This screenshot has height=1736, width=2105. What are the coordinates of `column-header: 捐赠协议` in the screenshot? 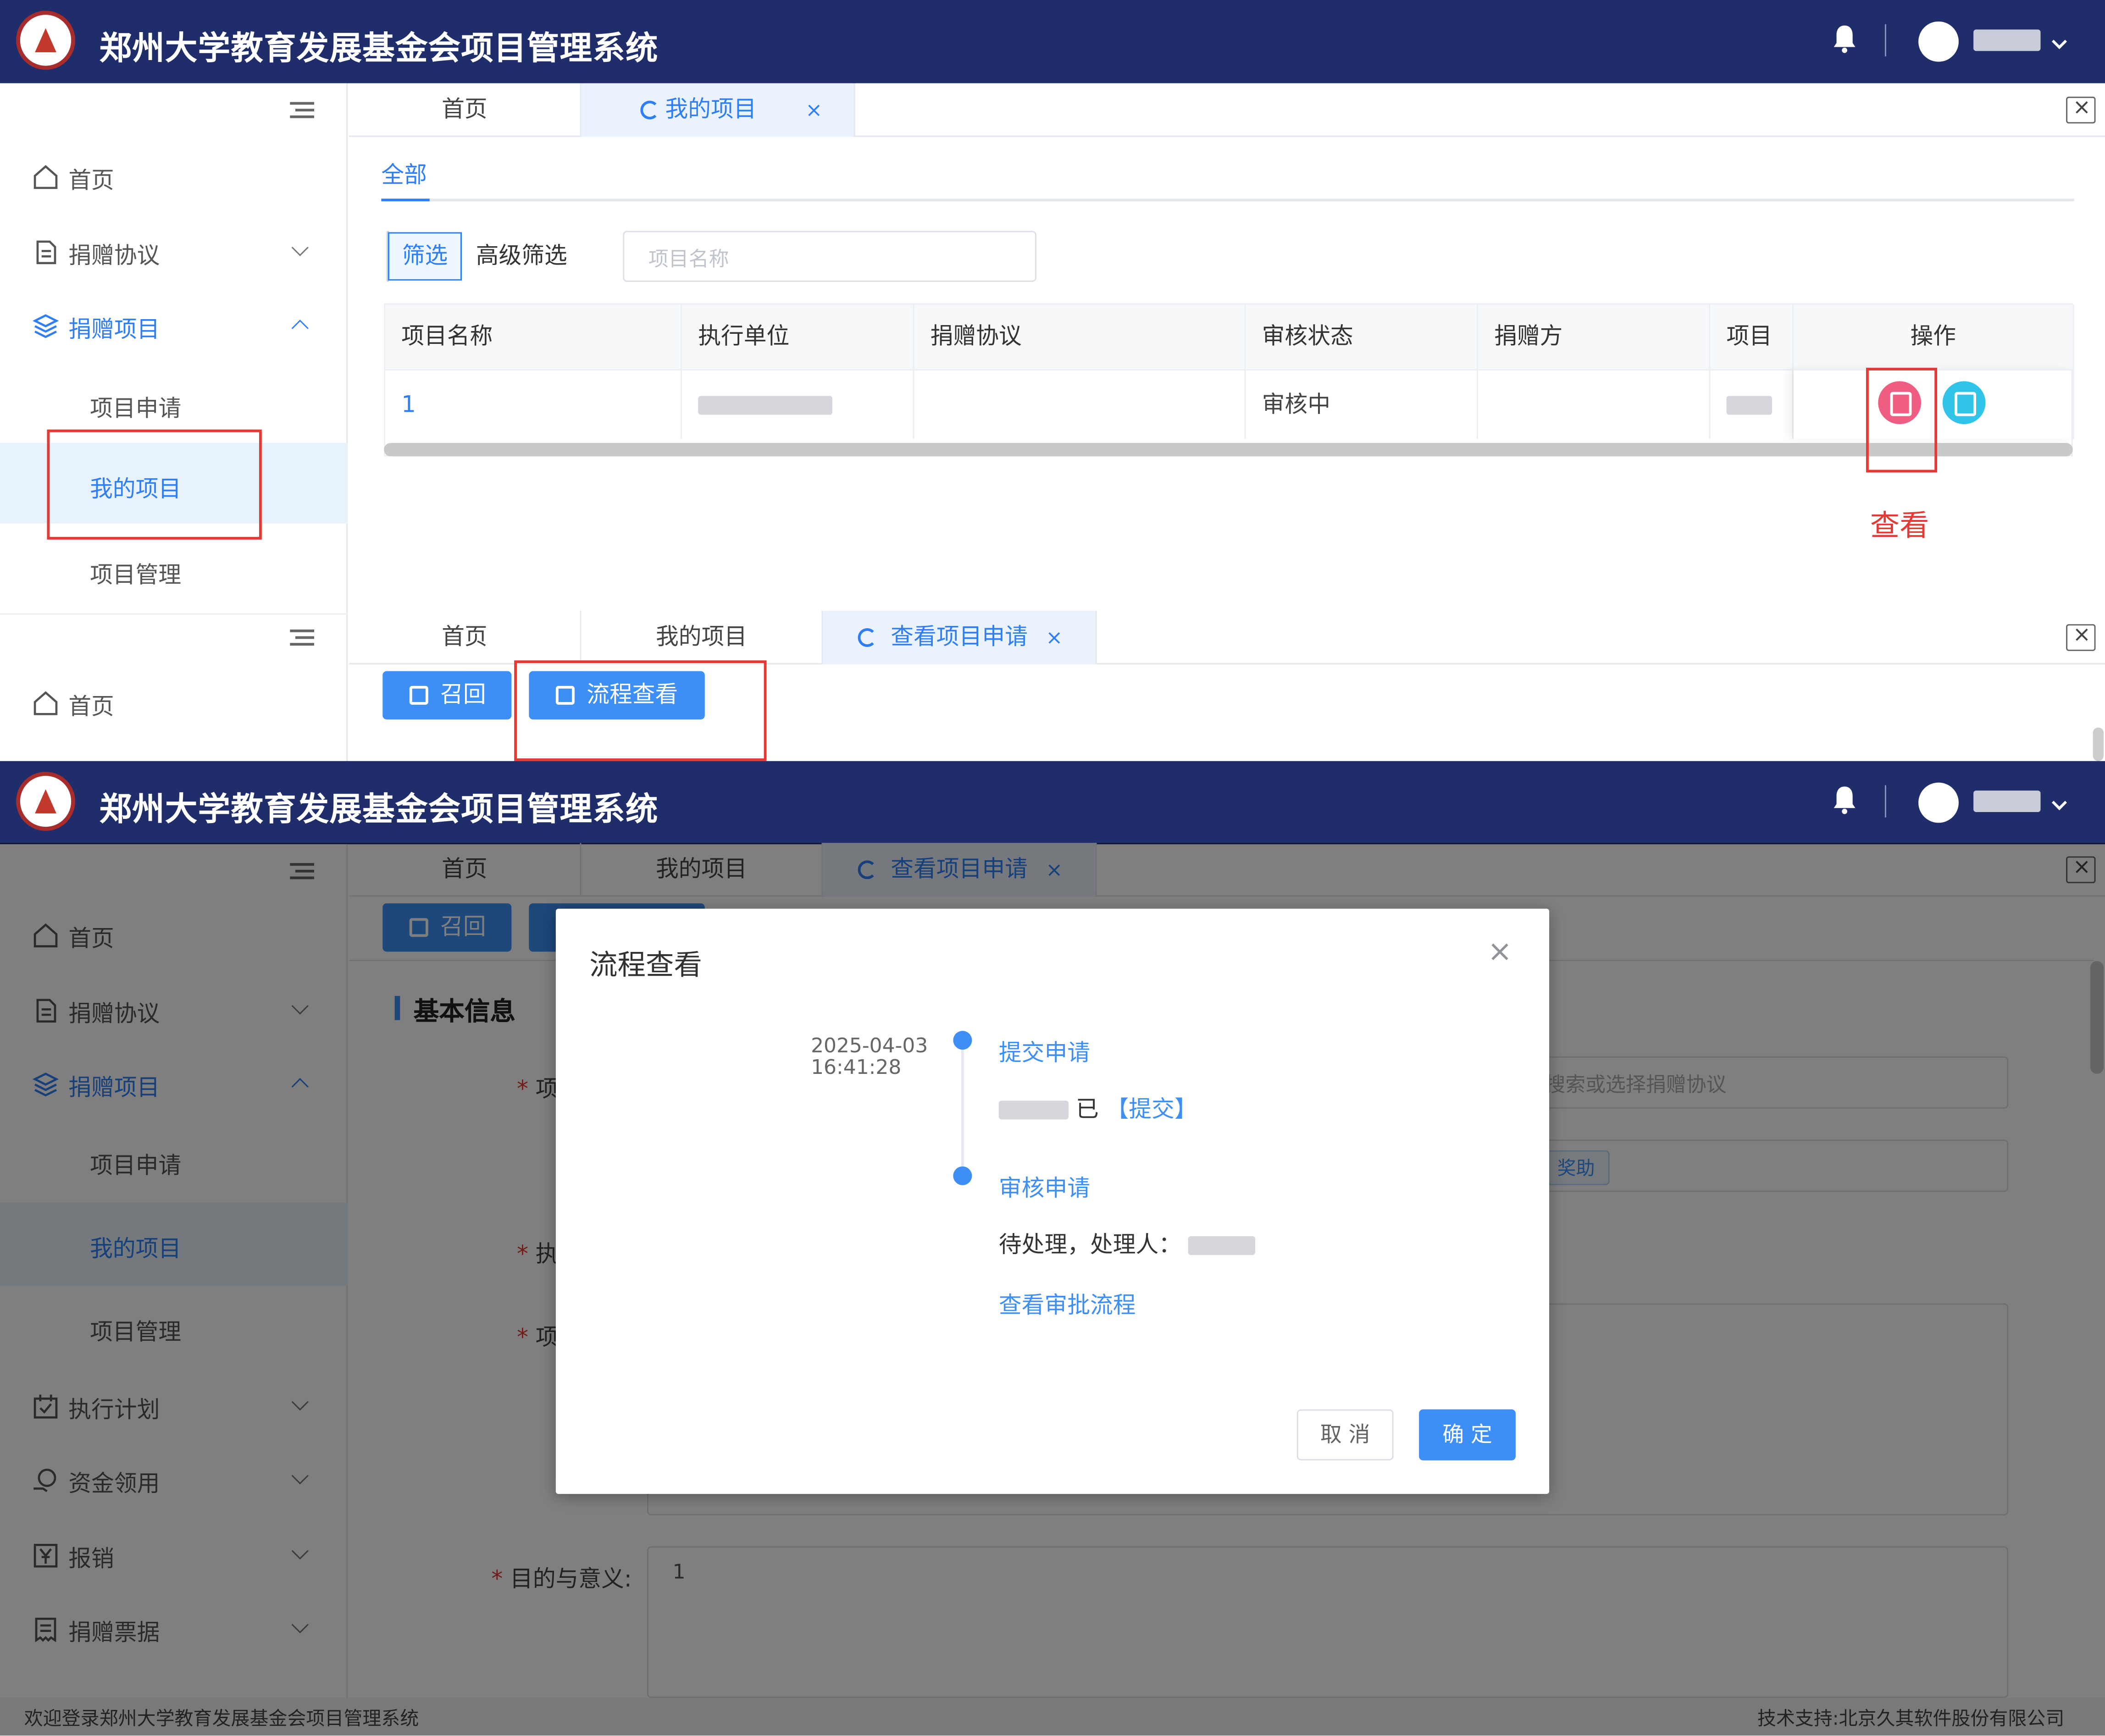 It's located at (1080, 337).